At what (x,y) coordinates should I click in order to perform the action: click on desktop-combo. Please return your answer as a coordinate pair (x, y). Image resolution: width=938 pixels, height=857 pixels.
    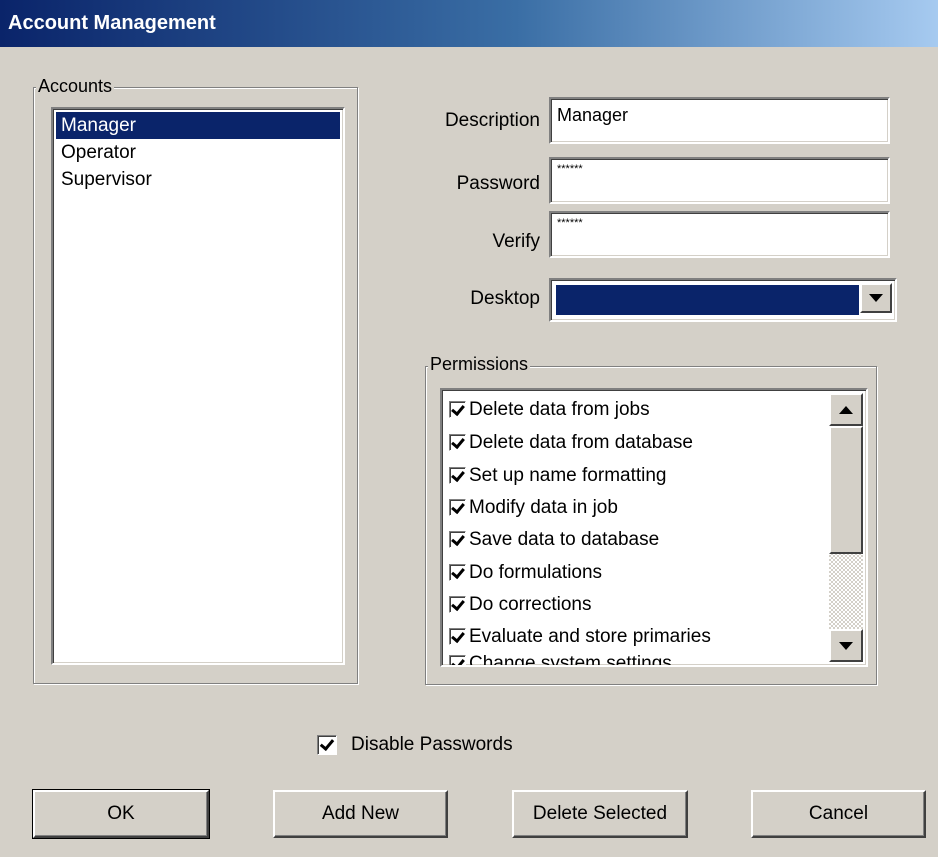
    Looking at the image, I should click on (723, 300).